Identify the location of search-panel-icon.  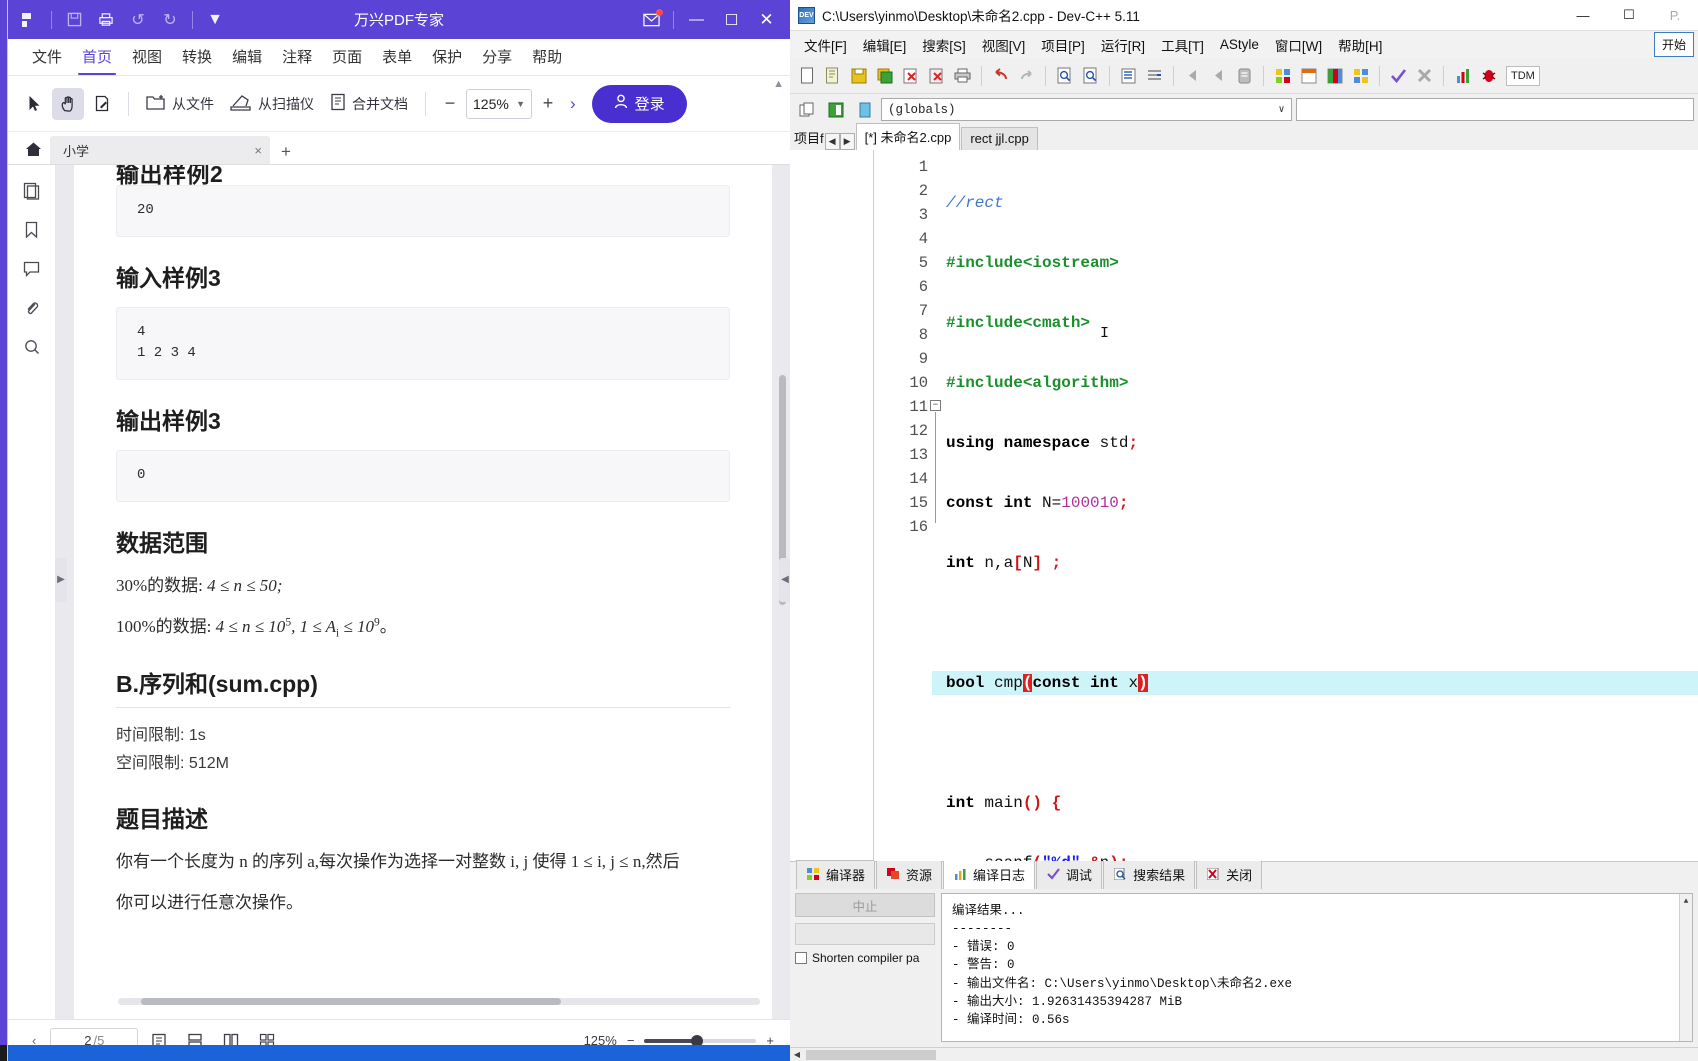
(32, 347).